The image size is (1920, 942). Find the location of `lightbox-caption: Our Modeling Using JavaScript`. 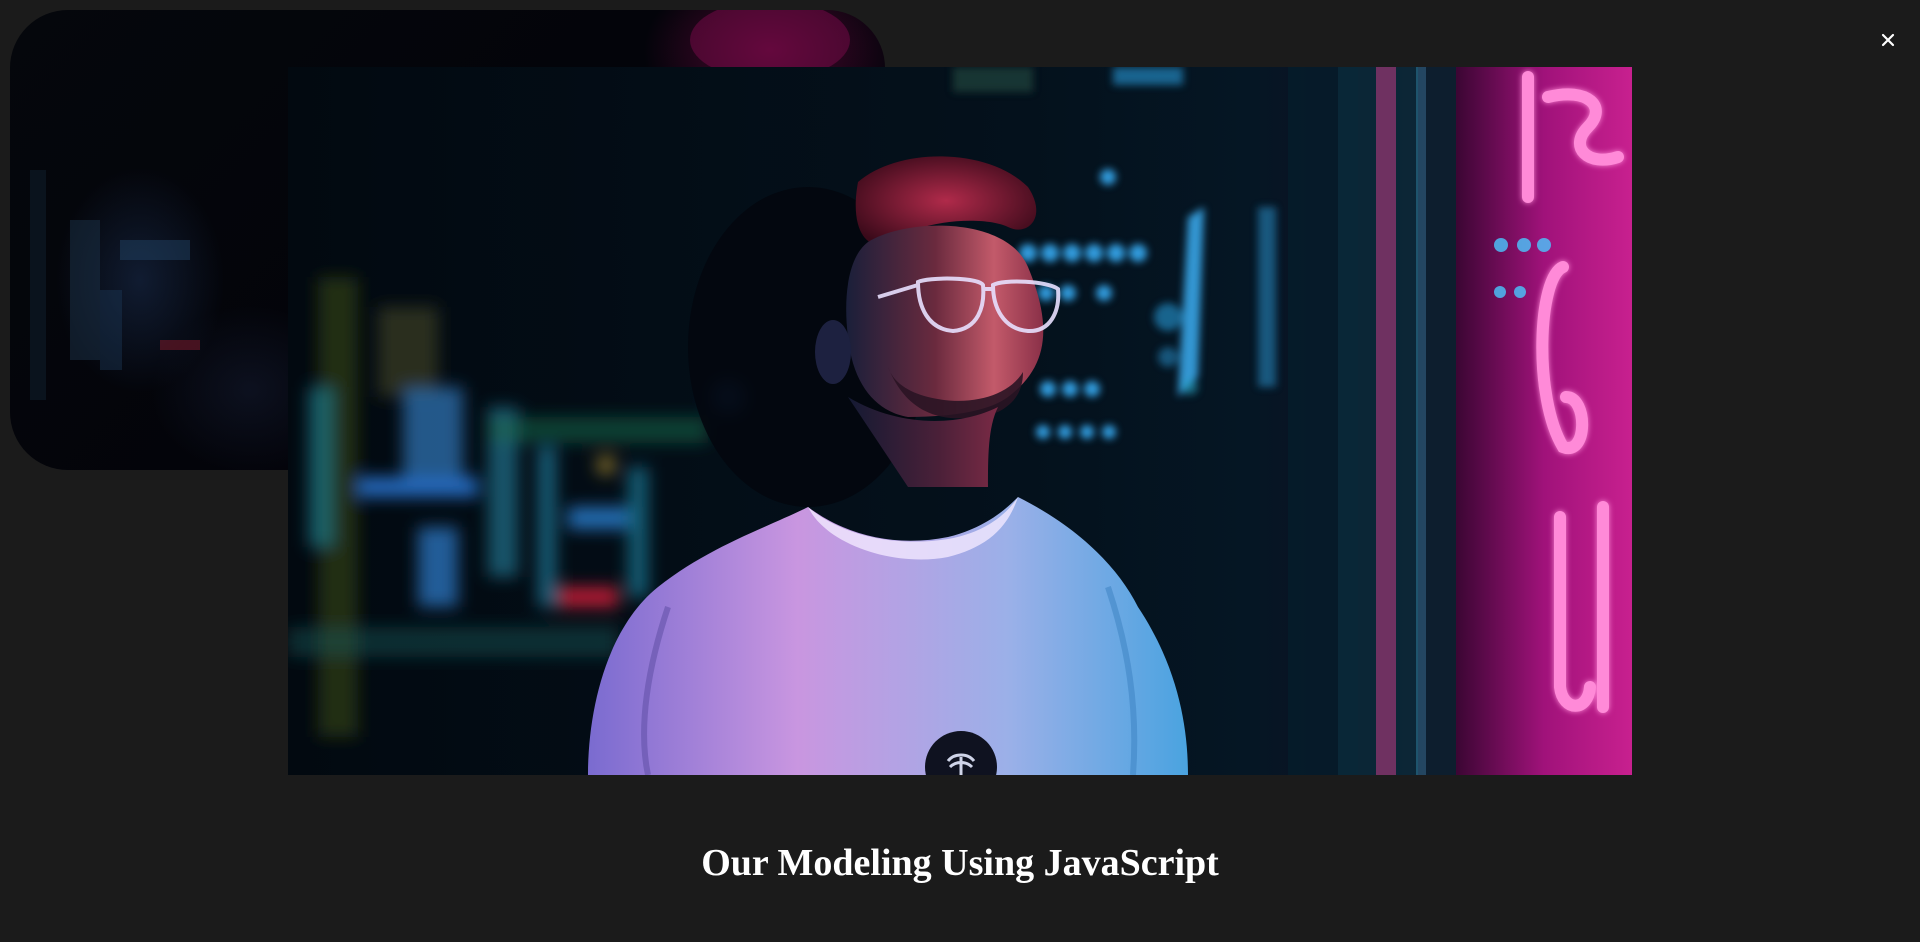

lightbox-caption: Our Modeling Using JavaScript is located at coordinates (960, 863).